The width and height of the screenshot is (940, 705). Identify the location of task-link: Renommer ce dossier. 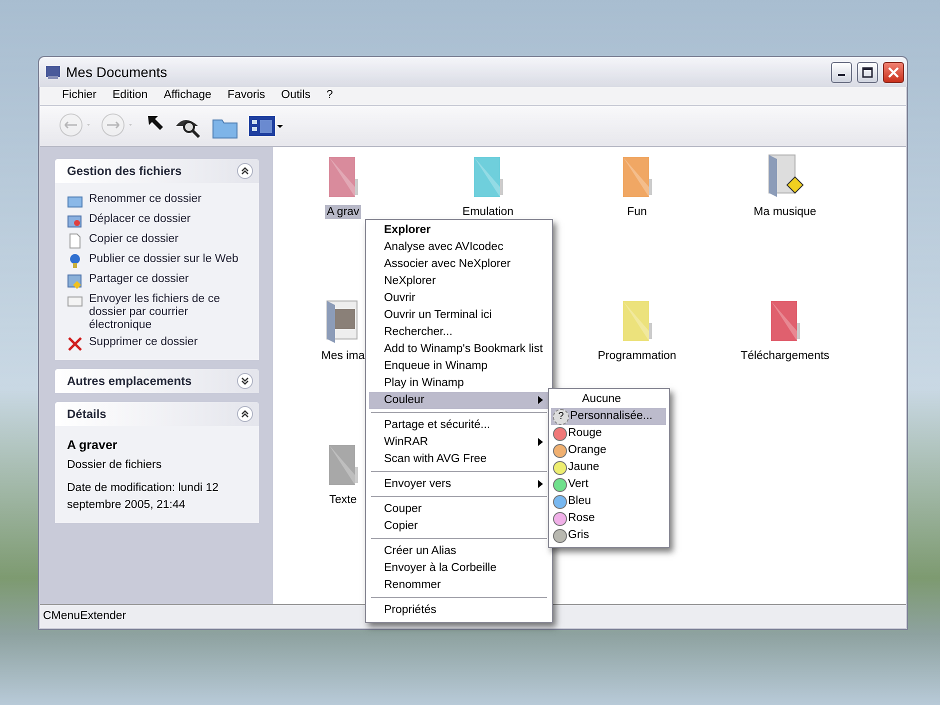
(145, 199).